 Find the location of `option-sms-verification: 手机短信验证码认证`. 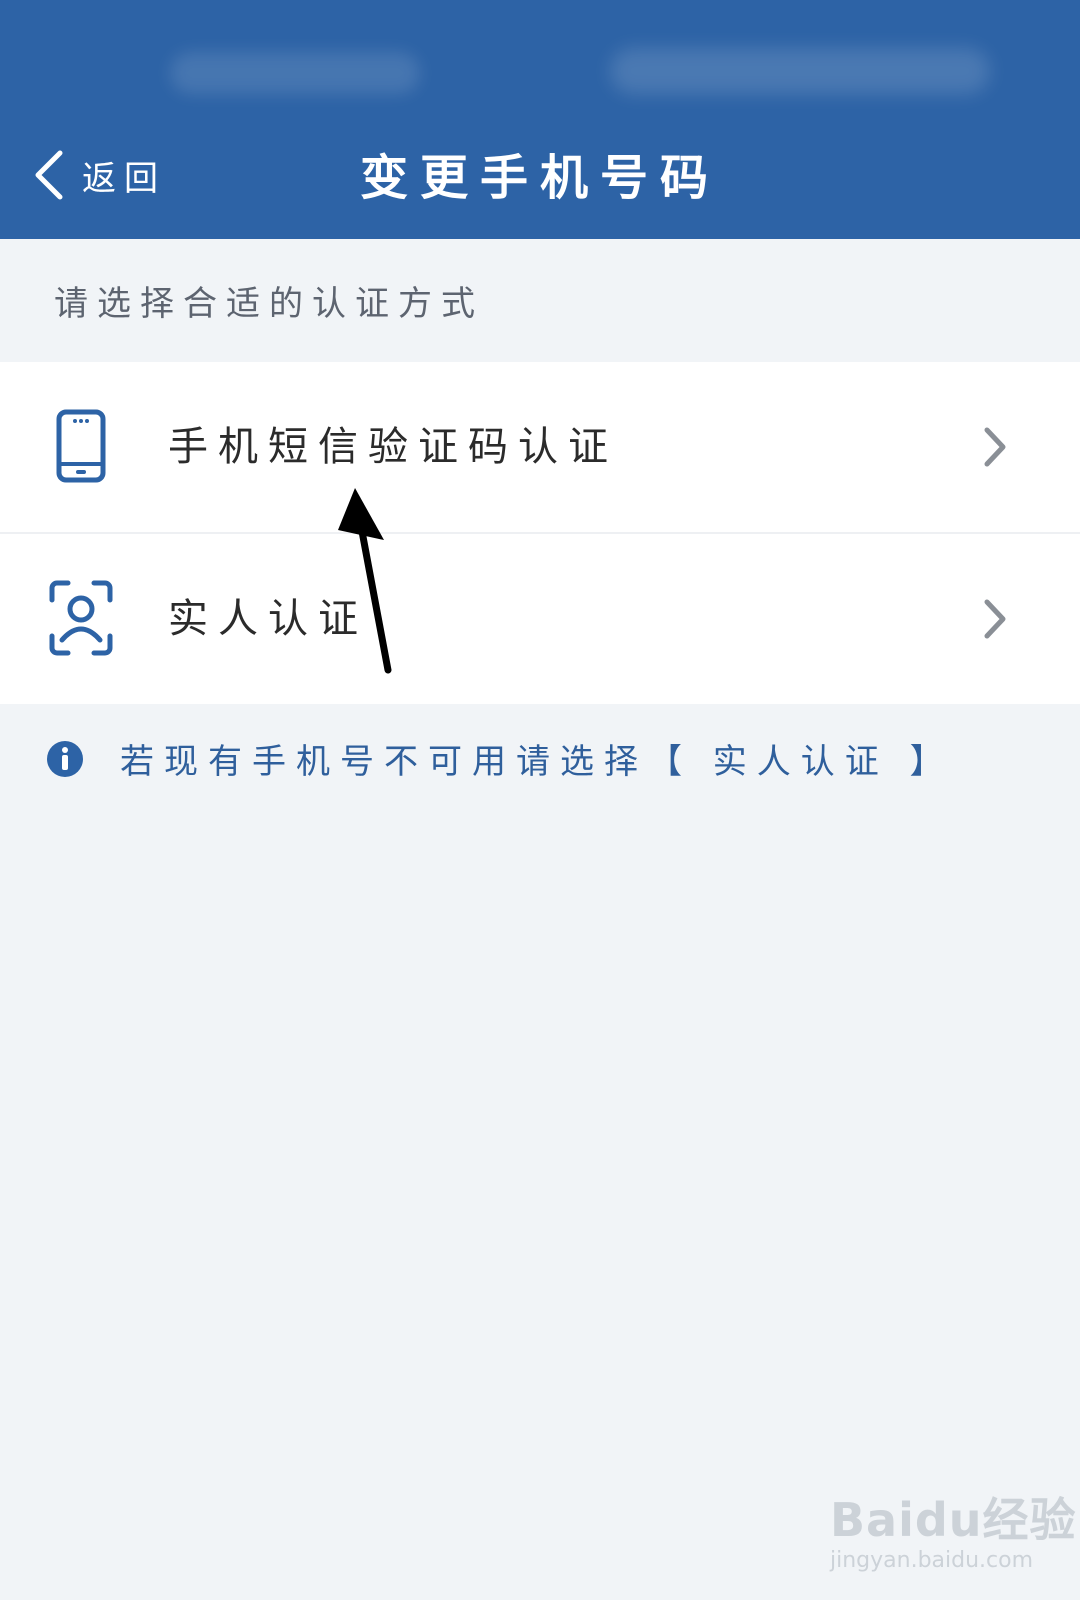

option-sms-verification: 手机短信验证码认证 is located at coordinates (540, 447).